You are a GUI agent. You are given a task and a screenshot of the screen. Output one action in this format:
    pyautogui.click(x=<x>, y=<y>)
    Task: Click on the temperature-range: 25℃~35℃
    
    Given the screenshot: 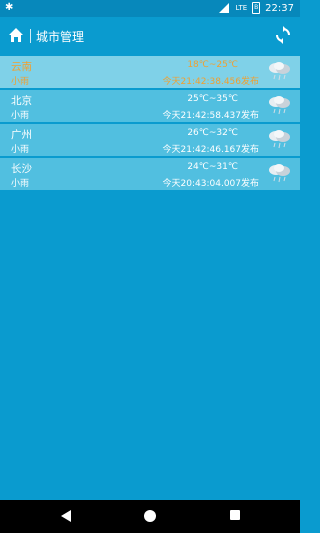 What is the action you would take?
    pyautogui.click(x=212, y=99)
    